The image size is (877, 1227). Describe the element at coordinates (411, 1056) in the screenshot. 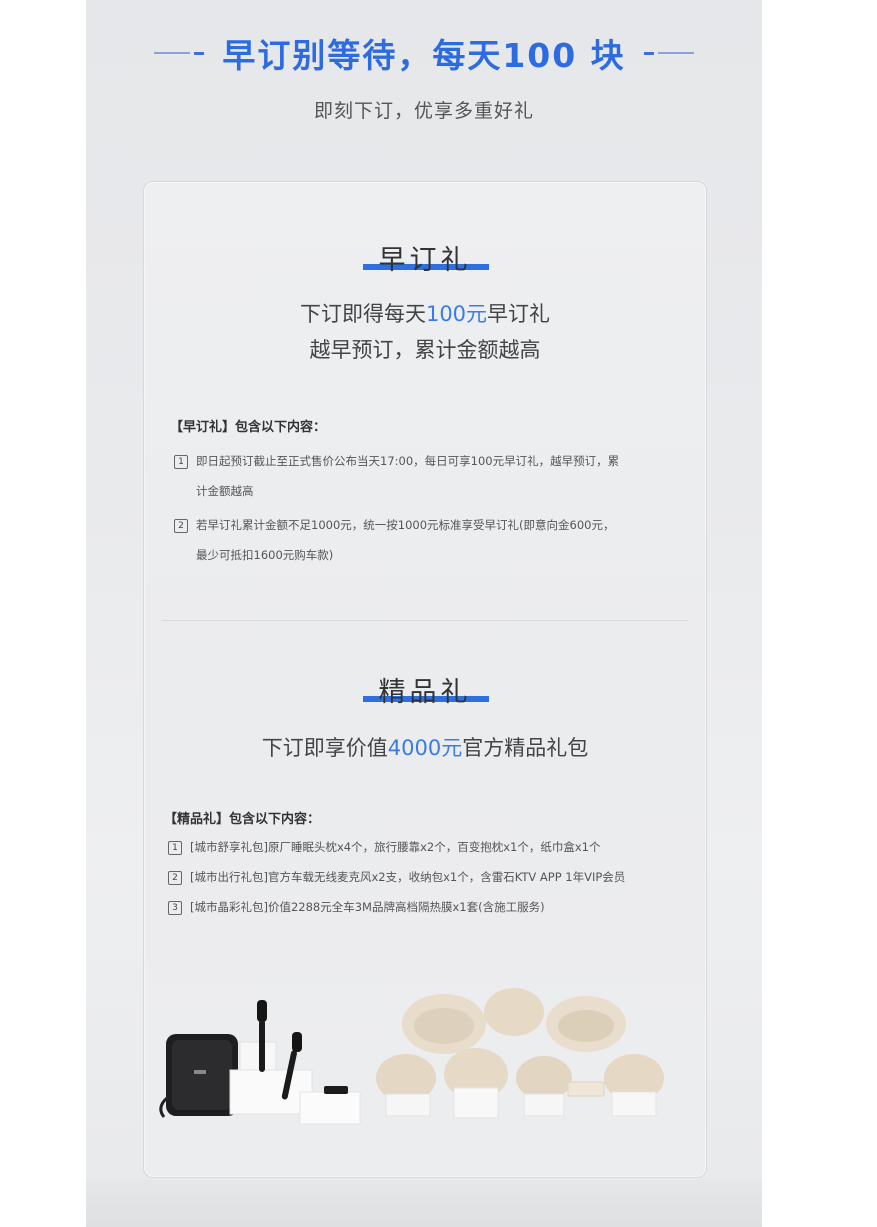

I see `gift-products-illustration` at that location.